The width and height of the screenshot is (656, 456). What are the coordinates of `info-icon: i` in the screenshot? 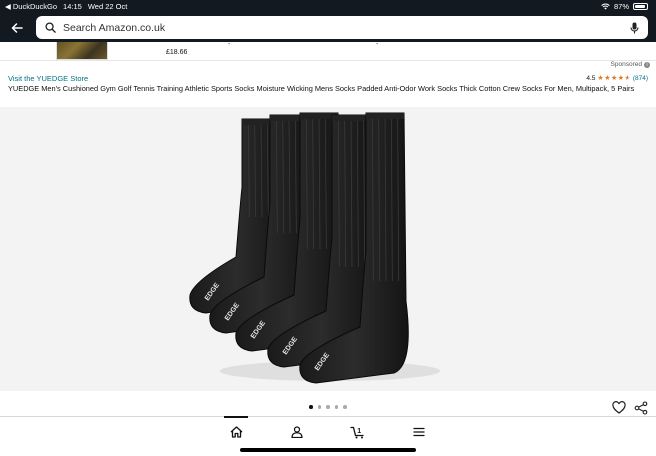 It's located at (647, 64).